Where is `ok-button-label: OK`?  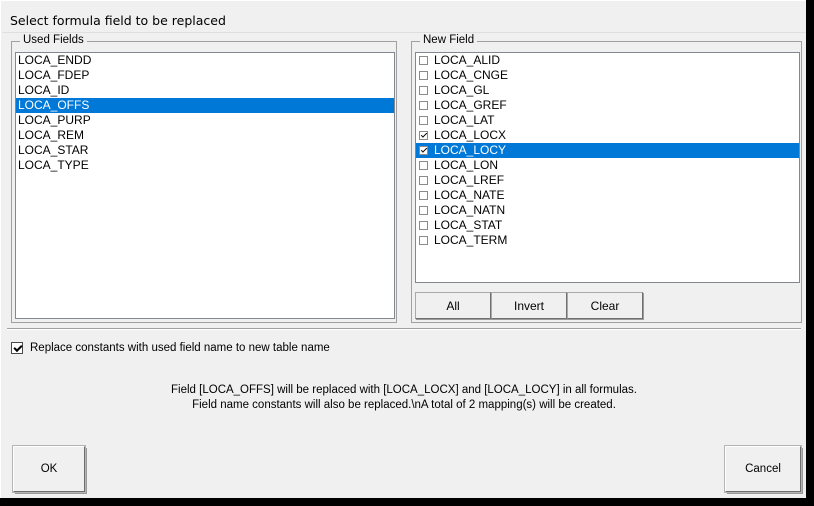 ok-button-label: OK is located at coordinates (49, 469).